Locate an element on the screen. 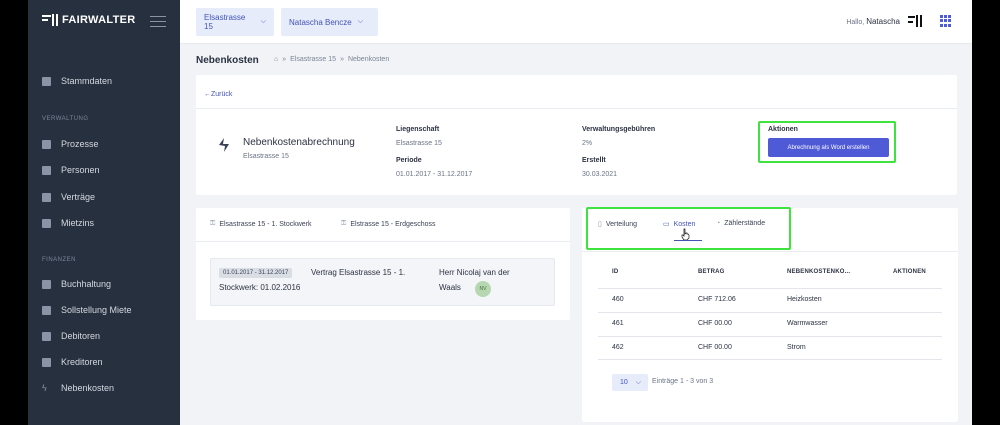 The width and height of the screenshot is (1000, 425). process-icon is located at coordinates (46, 144).